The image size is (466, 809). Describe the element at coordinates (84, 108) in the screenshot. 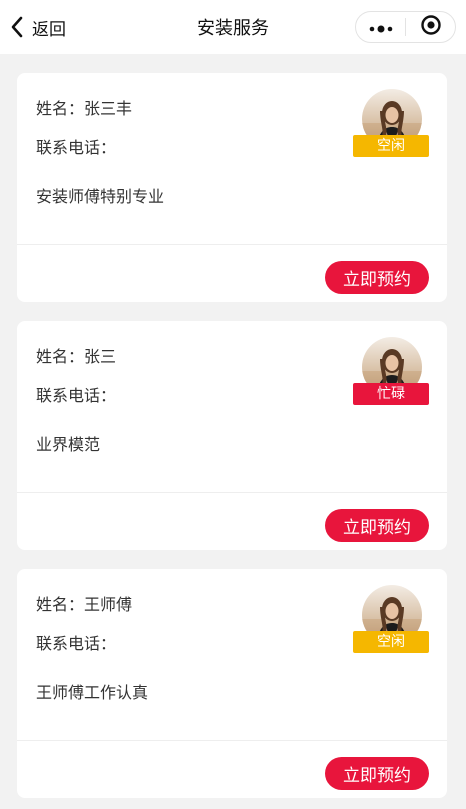

I see `technician-name: 姓名：张三丰` at that location.